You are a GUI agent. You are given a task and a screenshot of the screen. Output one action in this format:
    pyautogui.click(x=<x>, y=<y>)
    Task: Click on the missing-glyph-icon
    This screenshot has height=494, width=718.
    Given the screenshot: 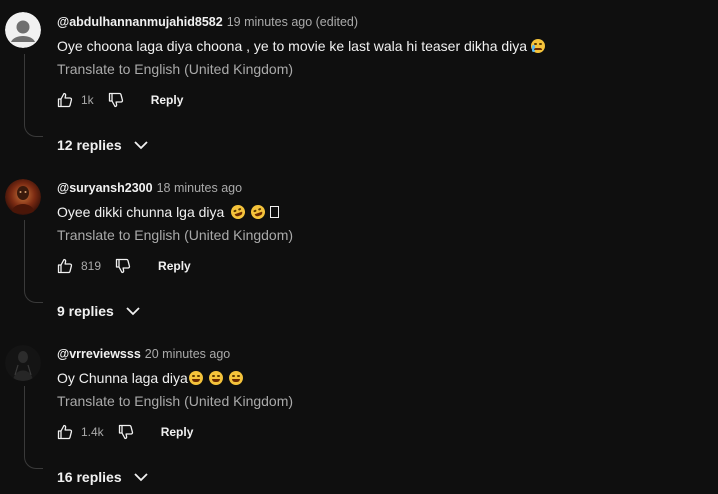 What is the action you would take?
    pyautogui.click(x=275, y=212)
    